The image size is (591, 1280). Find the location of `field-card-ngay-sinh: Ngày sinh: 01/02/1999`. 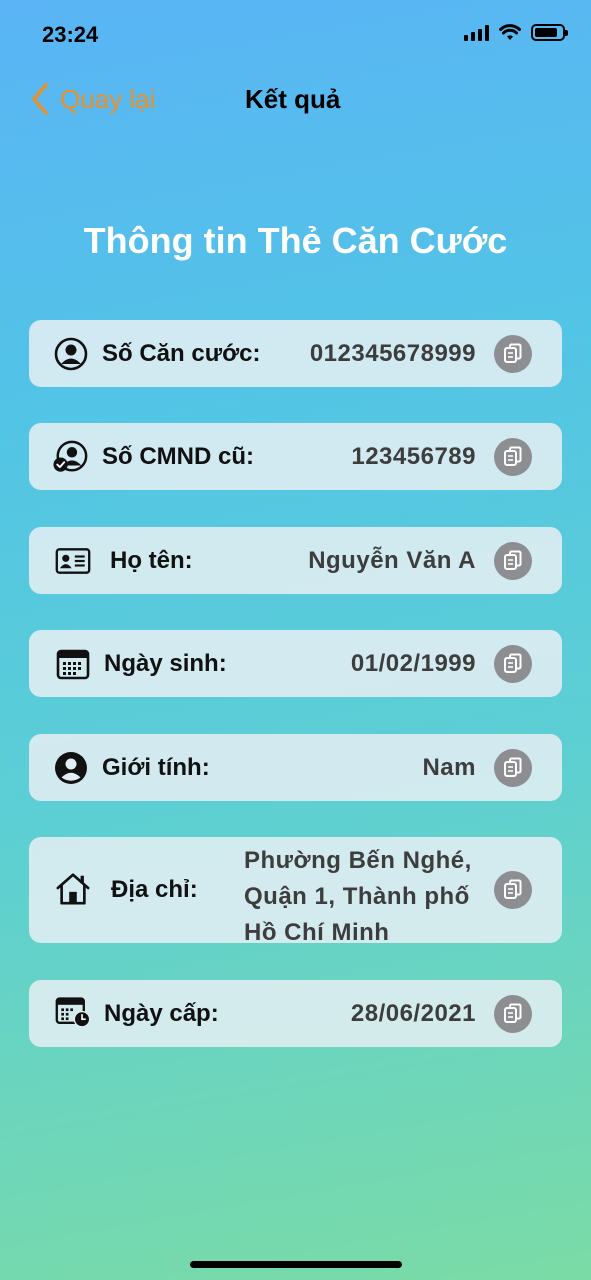

field-card-ngay-sinh: Ngày sinh: 01/02/1999 is located at coordinates (295, 663).